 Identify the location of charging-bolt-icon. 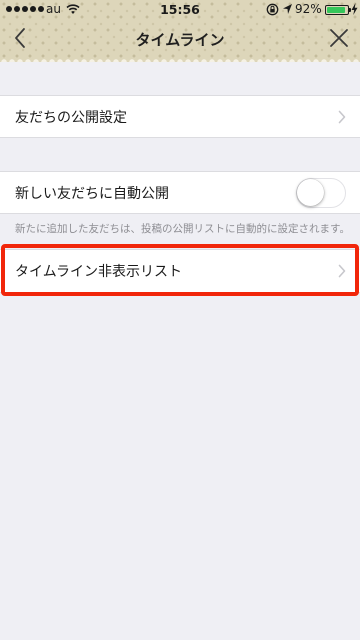
(354, 10).